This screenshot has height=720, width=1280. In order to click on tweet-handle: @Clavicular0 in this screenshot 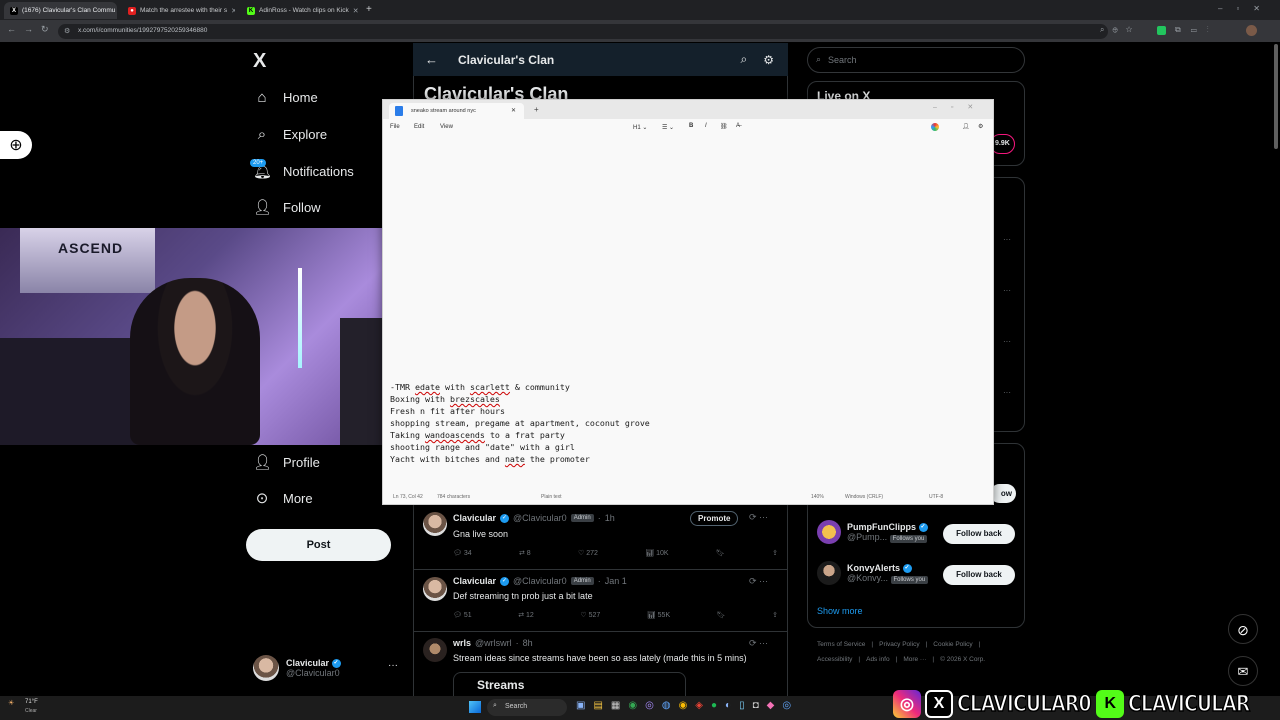, I will do `click(540, 581)`.